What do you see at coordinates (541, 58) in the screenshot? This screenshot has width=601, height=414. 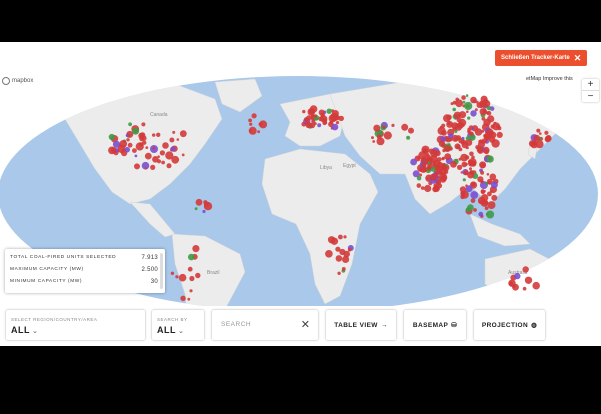 I see `close-tracker-map-button: Schließen Tracker-Karte ✕` at bounding box center [541, 58].